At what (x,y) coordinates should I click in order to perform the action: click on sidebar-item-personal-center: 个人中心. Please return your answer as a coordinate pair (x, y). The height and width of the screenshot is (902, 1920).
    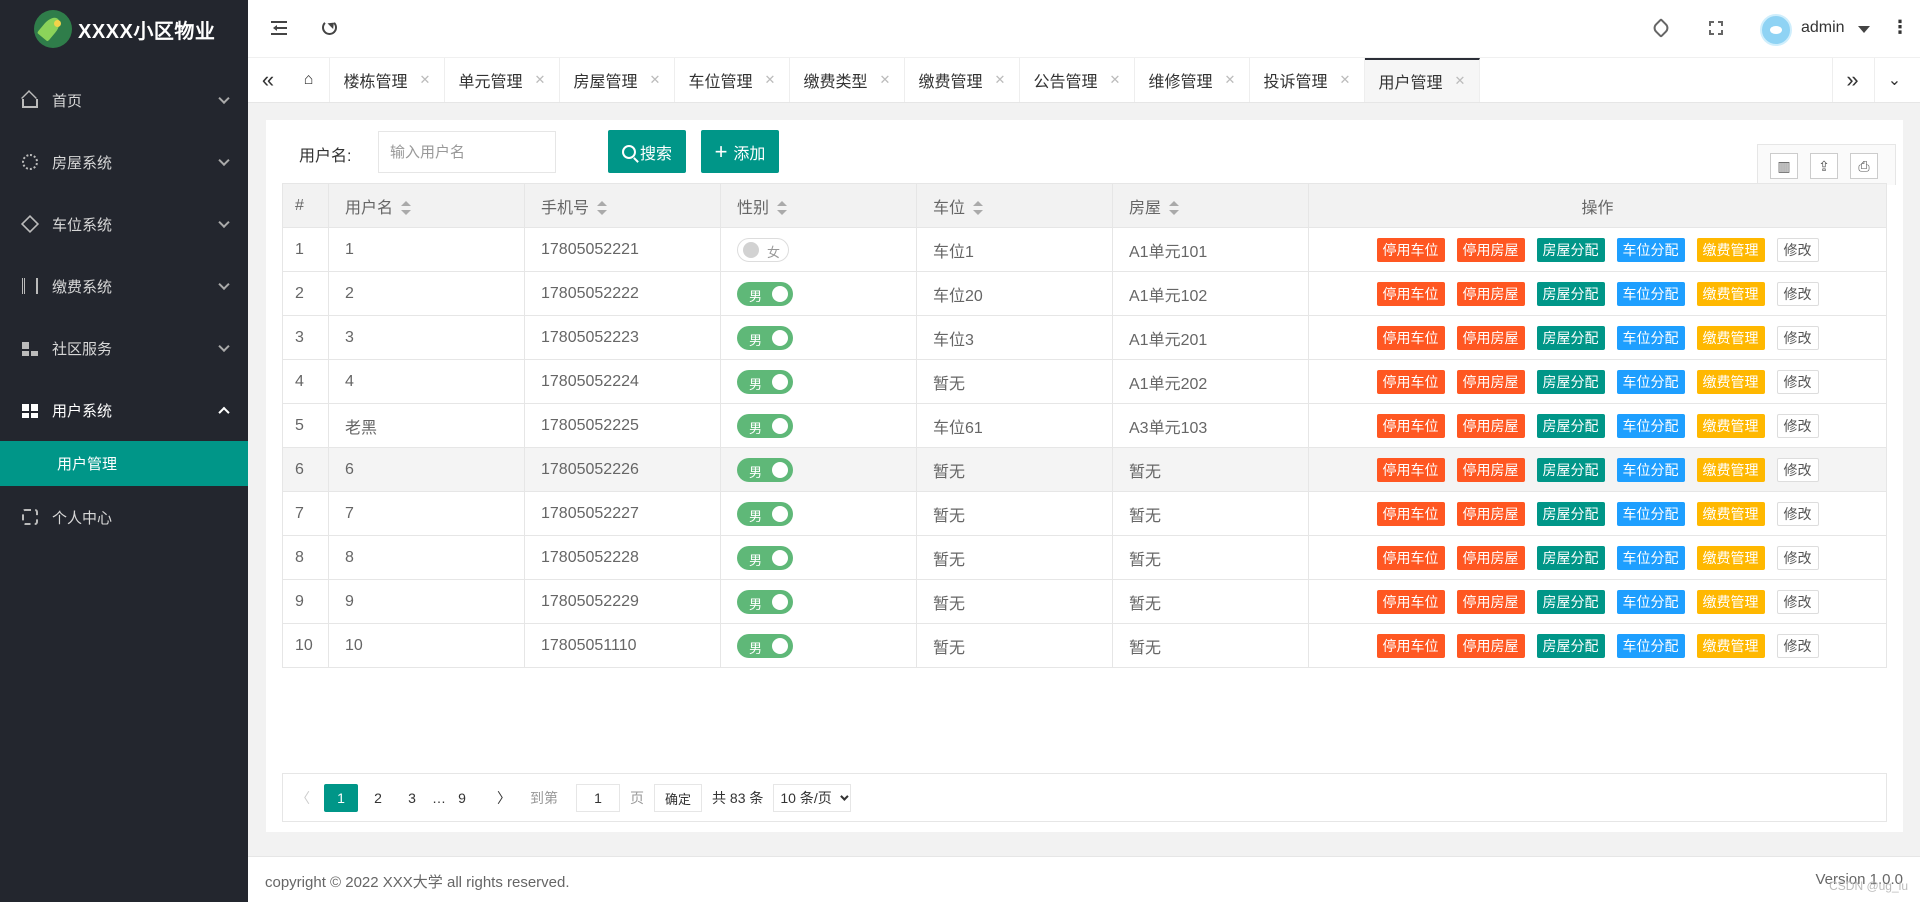
    Looking at the image, I should click on (124, 517).